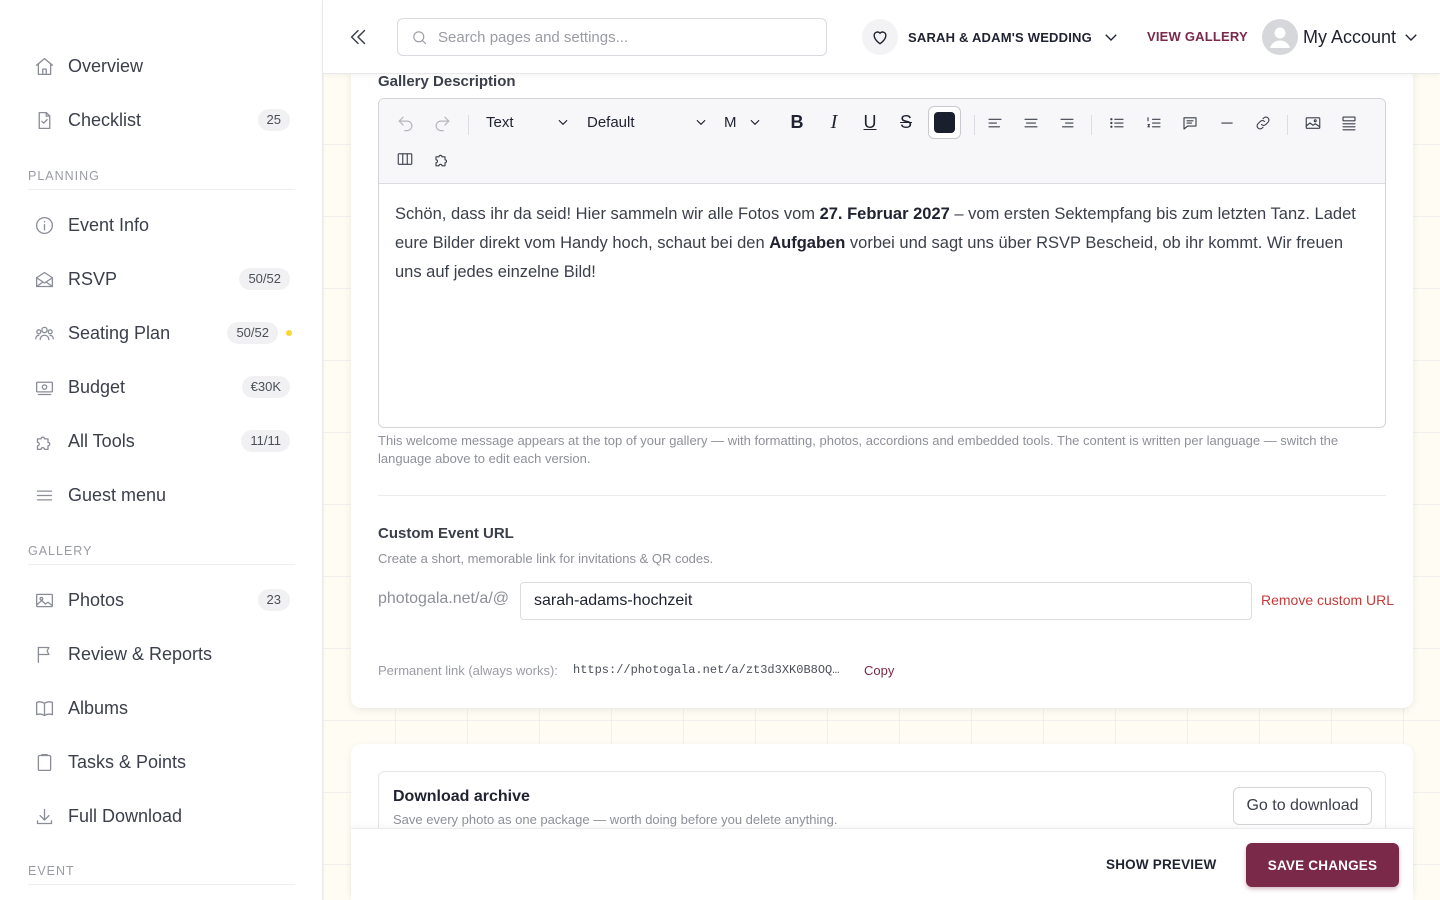 This screenshot has width=1440, height=900. What do you see at coordinates (420, 37) in the screenshot?
I see `search-icon` at bounding box center [420, 37].